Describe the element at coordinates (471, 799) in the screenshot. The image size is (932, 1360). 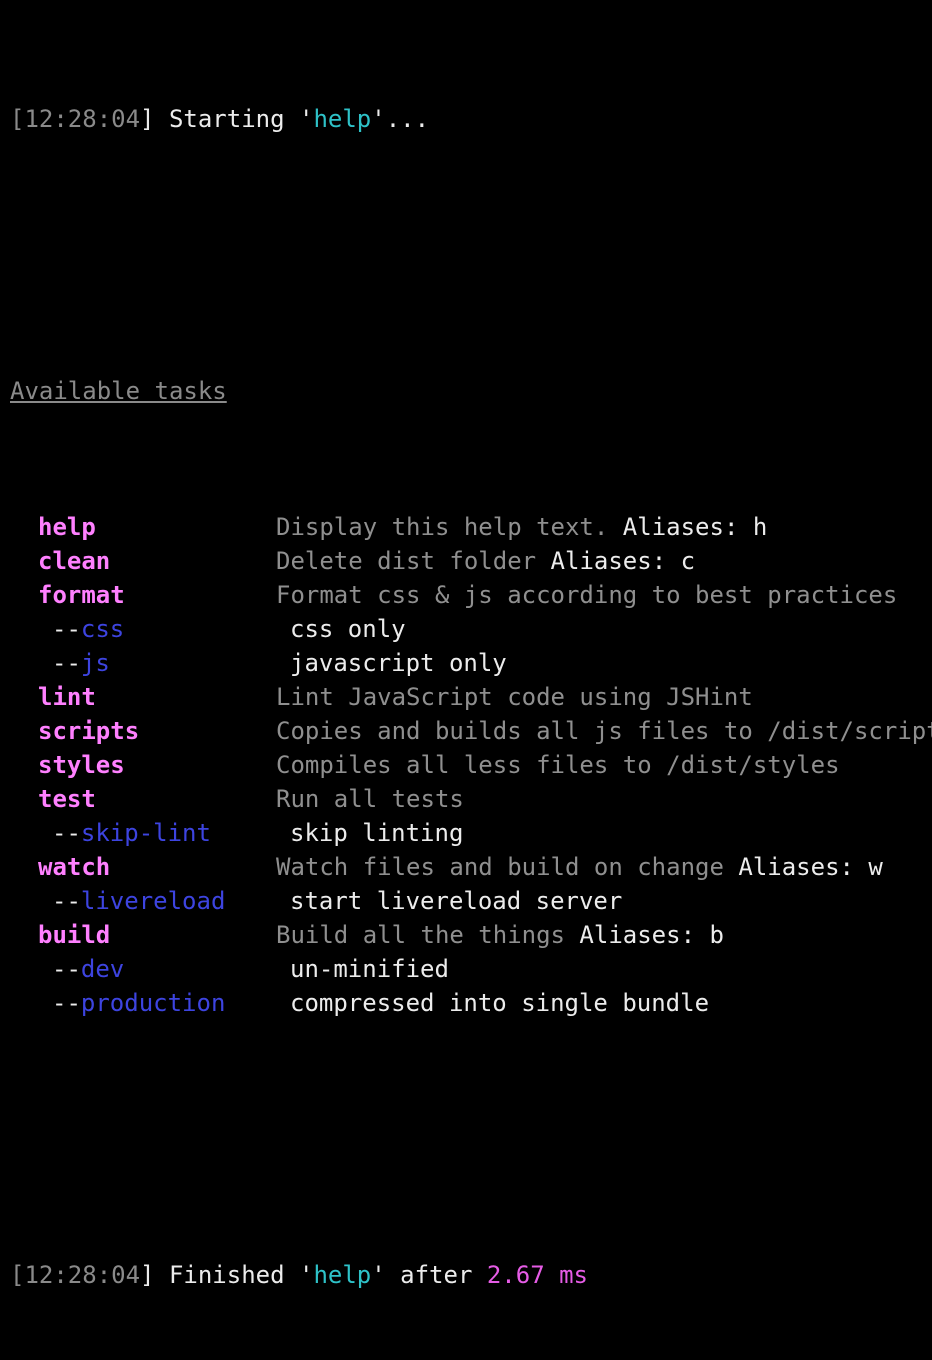
I see `task-row: test Run all tests` at that location.